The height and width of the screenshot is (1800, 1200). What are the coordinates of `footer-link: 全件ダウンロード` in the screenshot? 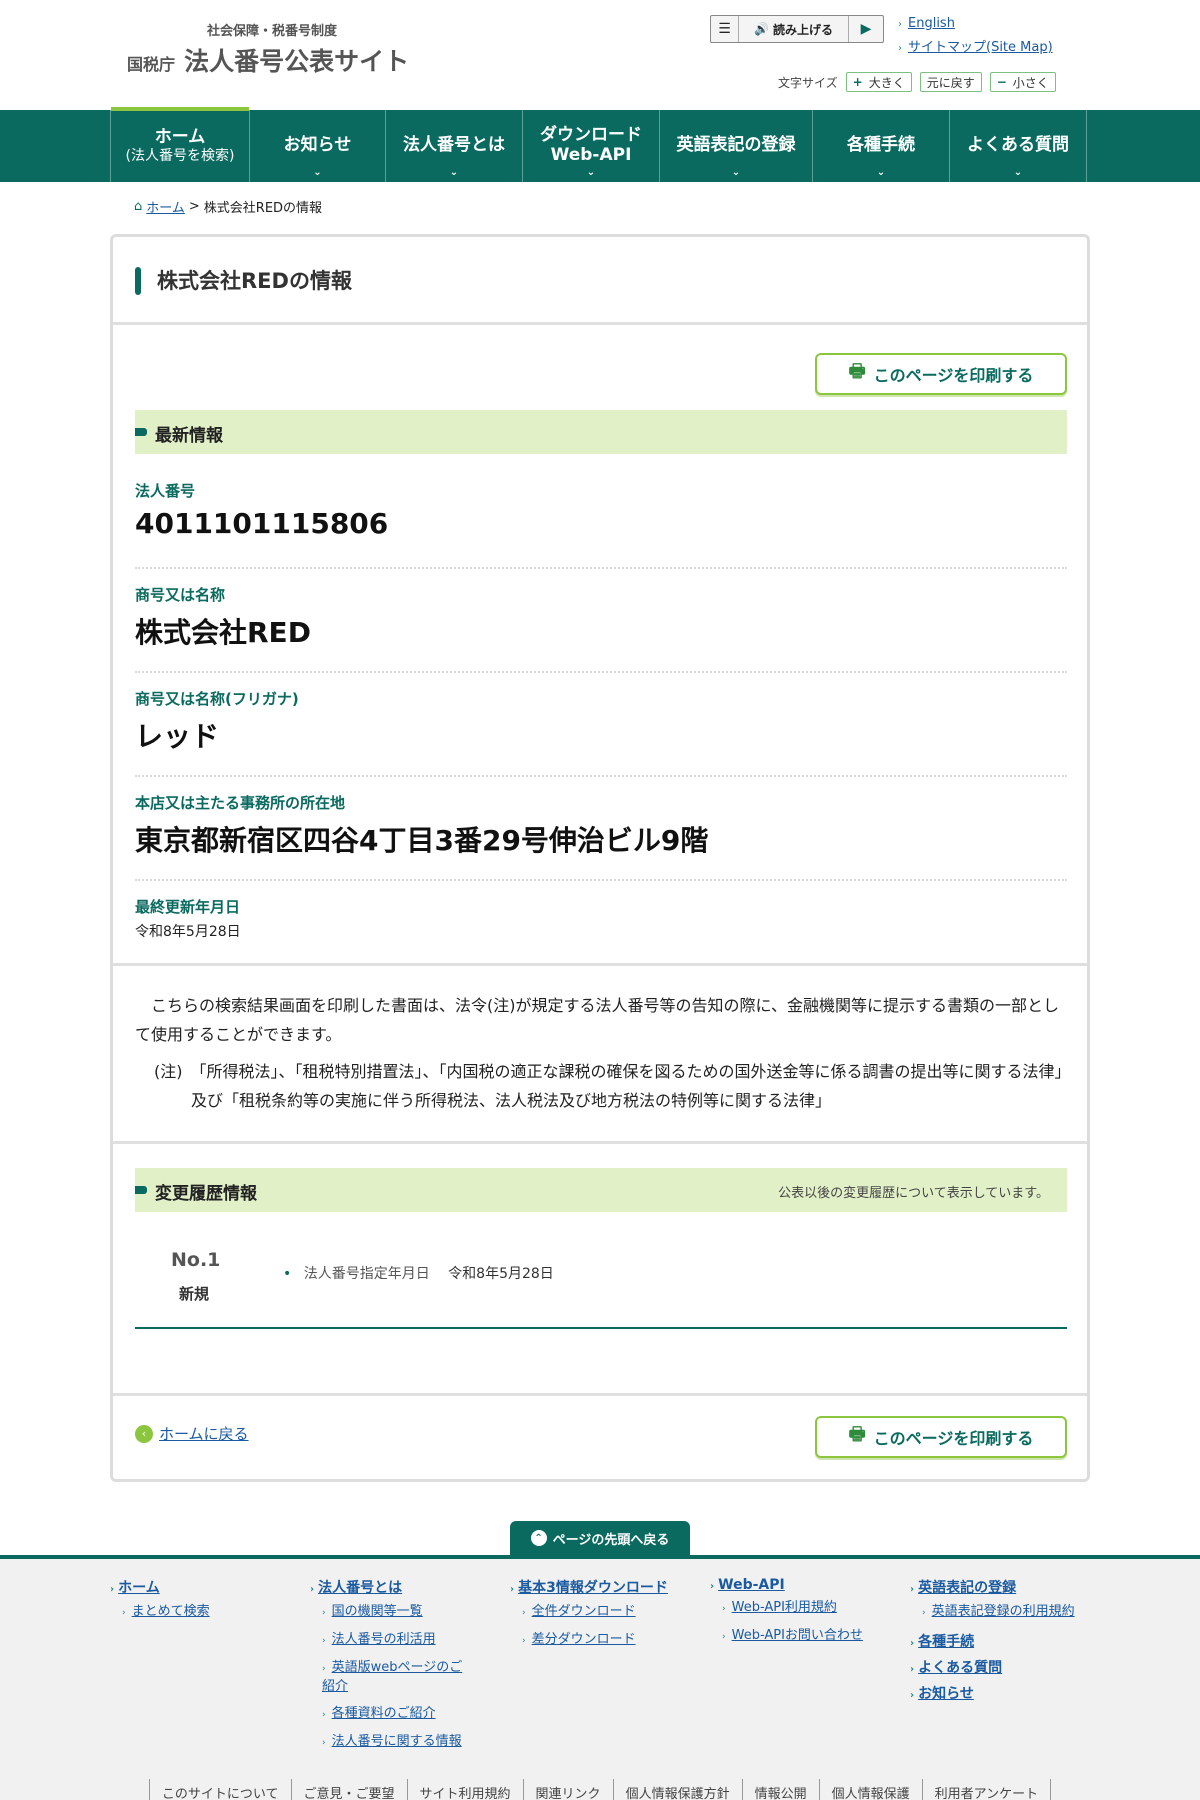 It's located at (584, 1611).